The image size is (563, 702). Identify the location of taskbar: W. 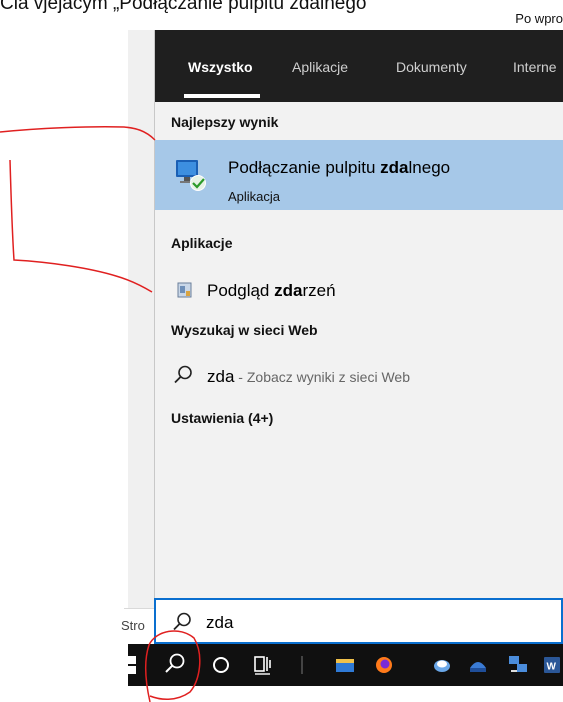
(345, 665).